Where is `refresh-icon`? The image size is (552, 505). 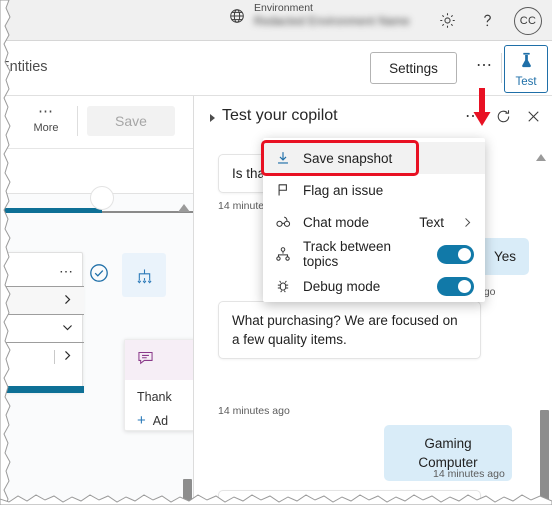 refresh-icon is located at coordinates (503, 116).